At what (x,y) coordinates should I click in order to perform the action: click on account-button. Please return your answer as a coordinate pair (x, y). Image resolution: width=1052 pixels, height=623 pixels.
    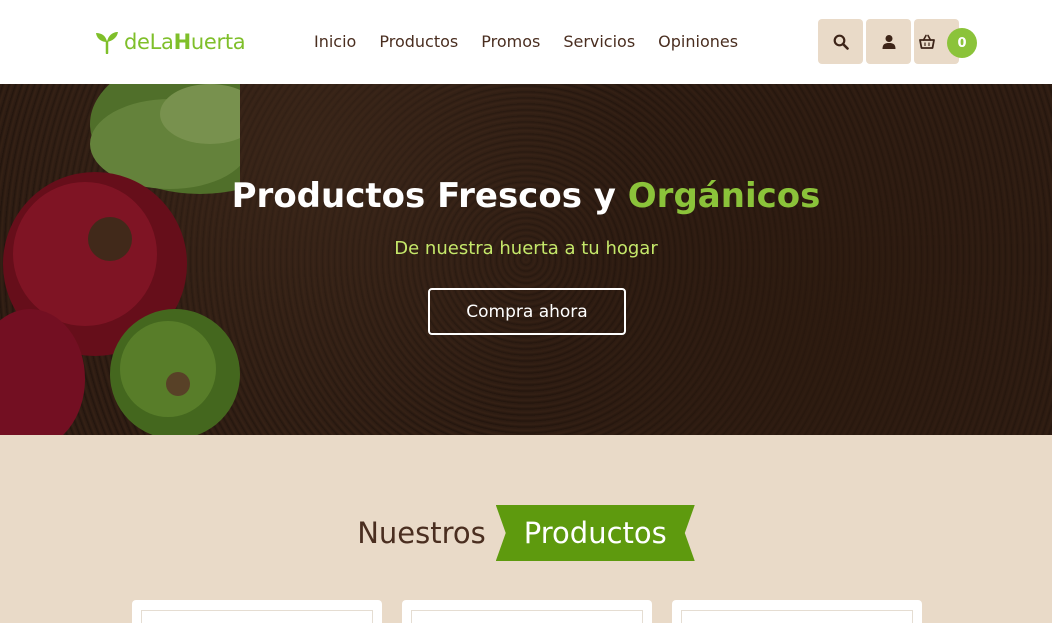
    Looking at the image, I should click on (888, 41).